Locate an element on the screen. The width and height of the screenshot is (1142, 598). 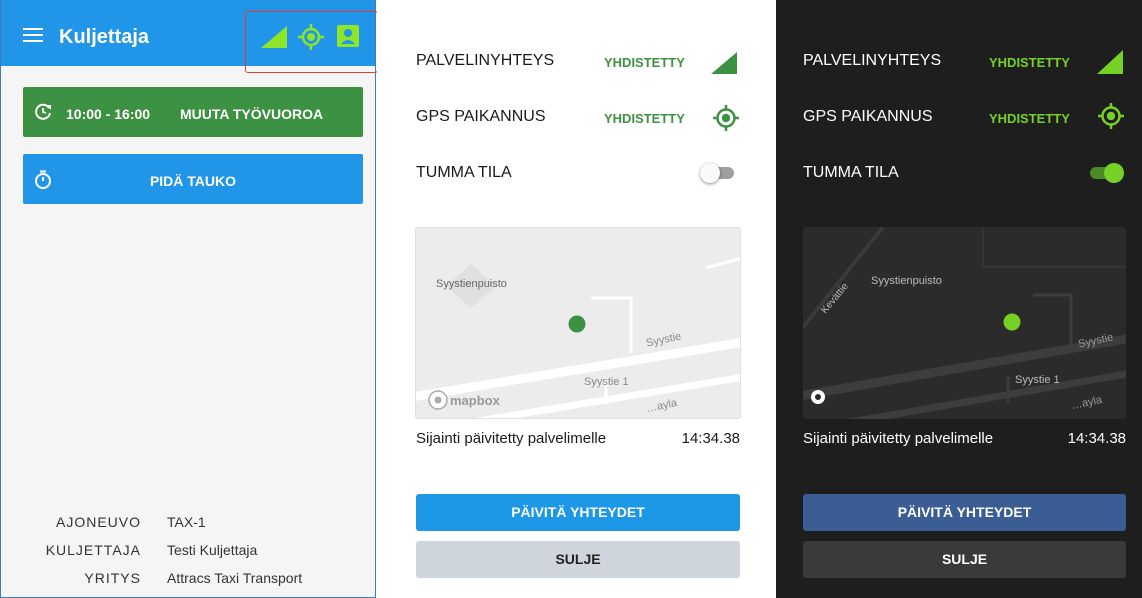
info-row-vehicle: AJONEUVO TAX-1 is located at coordinates (188, 528).